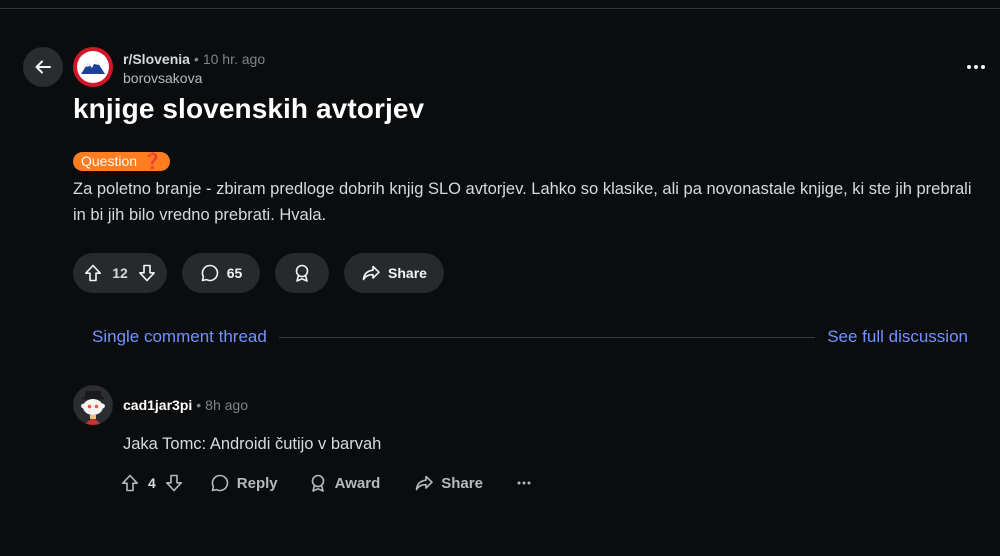  What do you see at coordinates (357, 483) in the screenshot?
I see `award-label: Award` at bounding box center [357, 483].